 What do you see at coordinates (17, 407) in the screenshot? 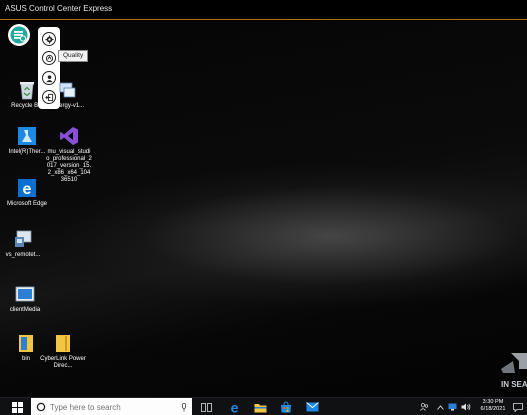
I see `windows-start-icon` at bounding box center [17, 407].